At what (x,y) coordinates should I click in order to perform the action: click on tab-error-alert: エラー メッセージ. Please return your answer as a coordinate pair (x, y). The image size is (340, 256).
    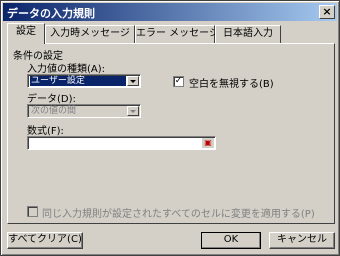
    Looking at the image, I should click on (177, 34).